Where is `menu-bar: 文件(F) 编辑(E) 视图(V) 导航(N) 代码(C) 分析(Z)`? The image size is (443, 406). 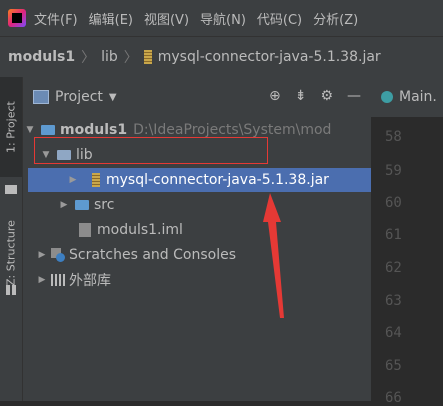
menu-bar: 文件(F) 编辑(E) 视图(V) 导航(N) 代码(C) 分析(Z) is located at coordinates (221, 18).